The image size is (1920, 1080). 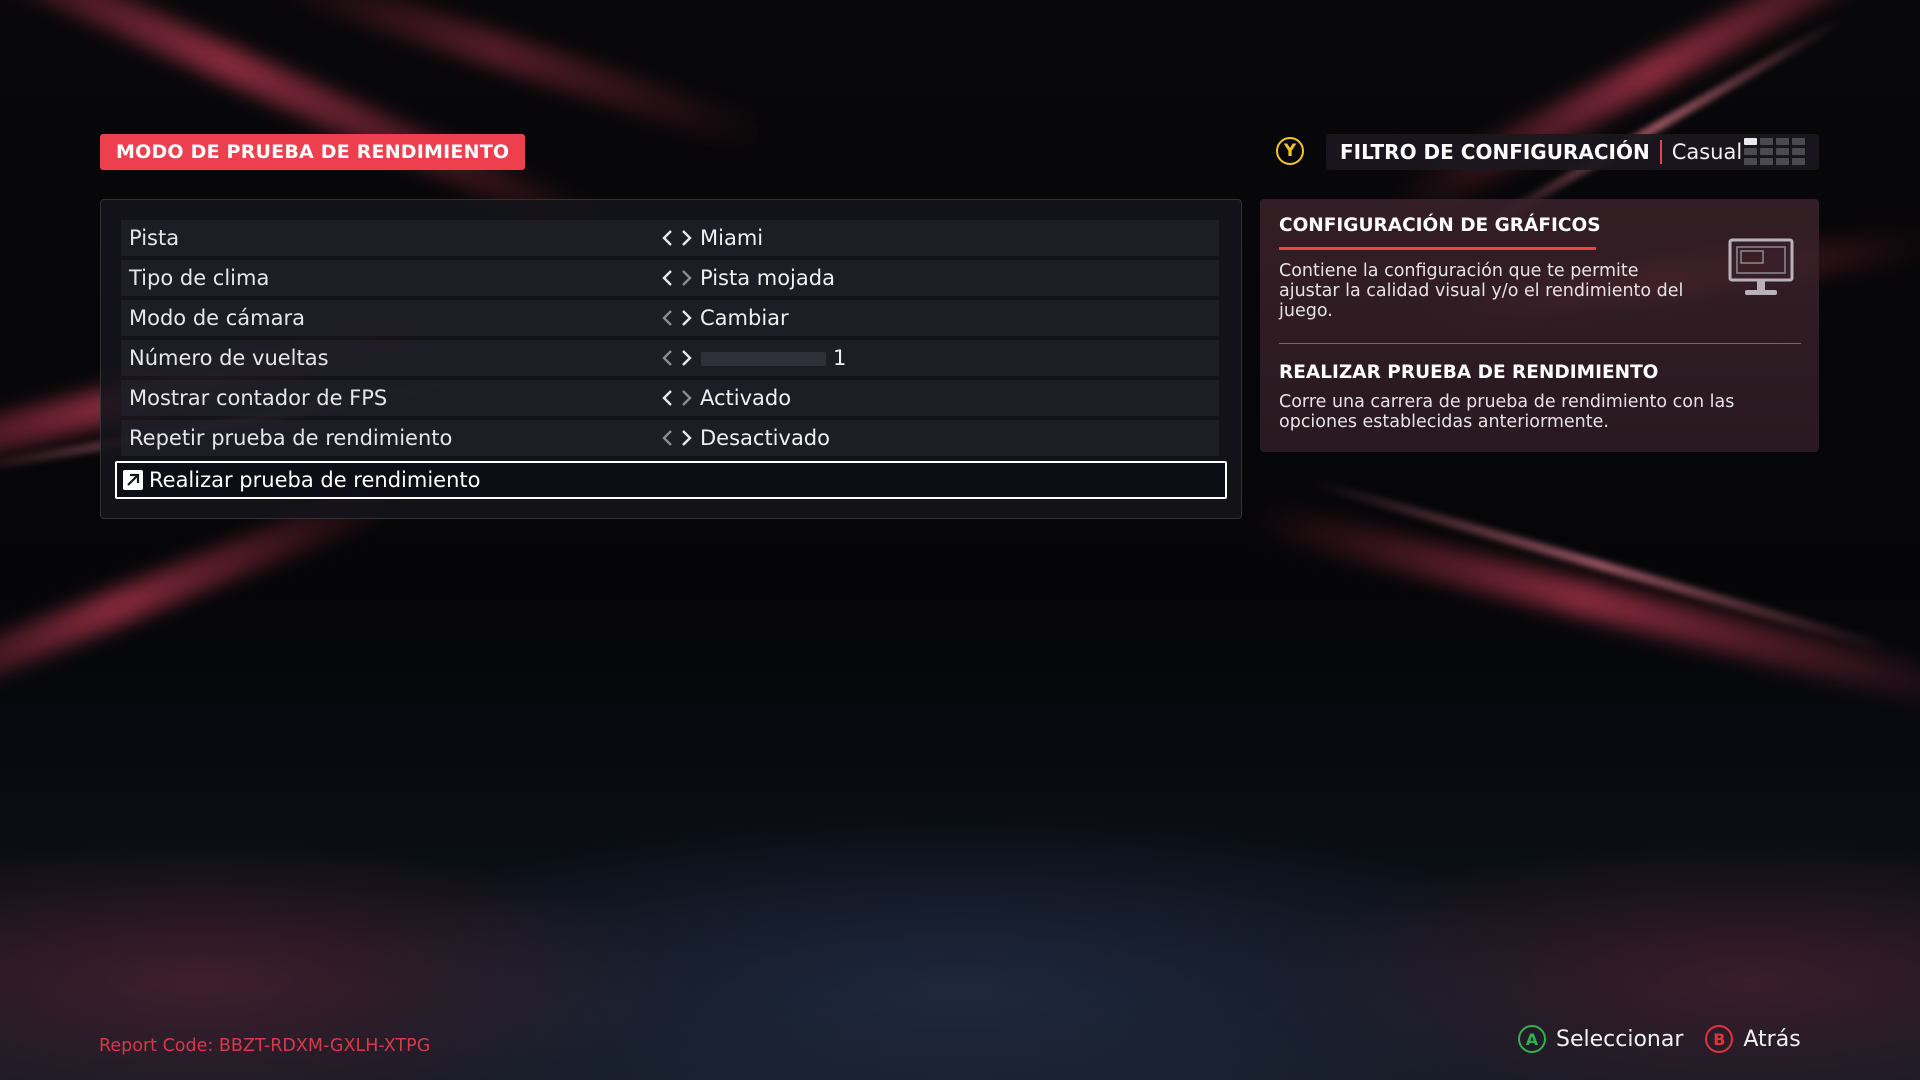 I want to click on select-label: Seleccionar, so click(x=1619, y=1039).